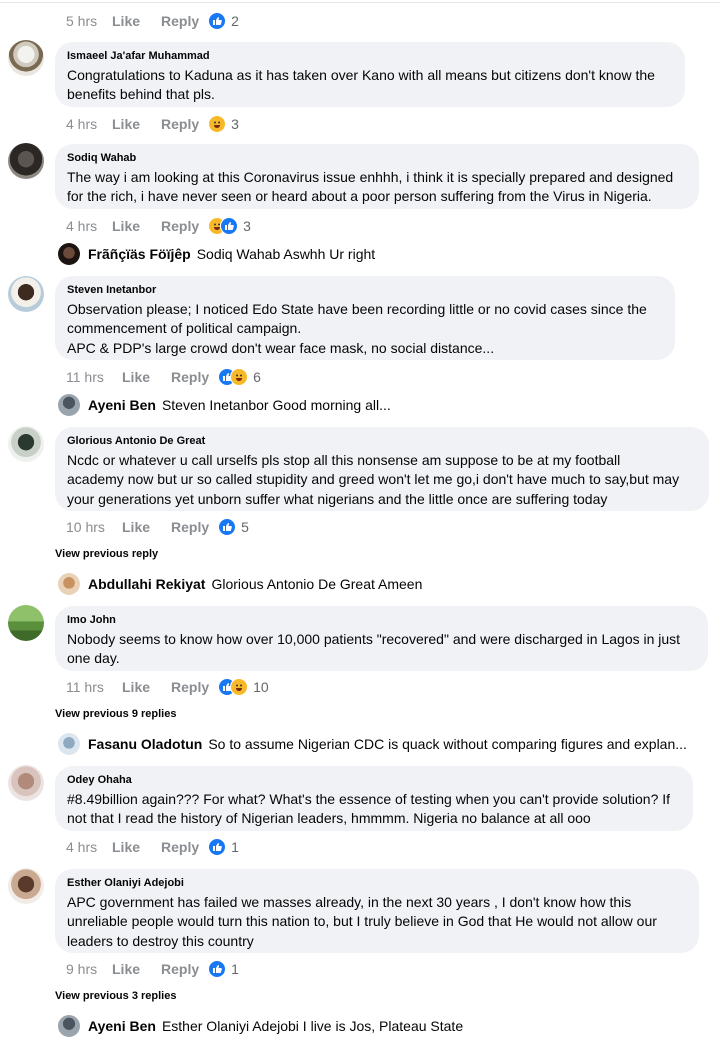 The image size is (720, 1047). I want to click on reaction-summary: 10, so click(243, 687).